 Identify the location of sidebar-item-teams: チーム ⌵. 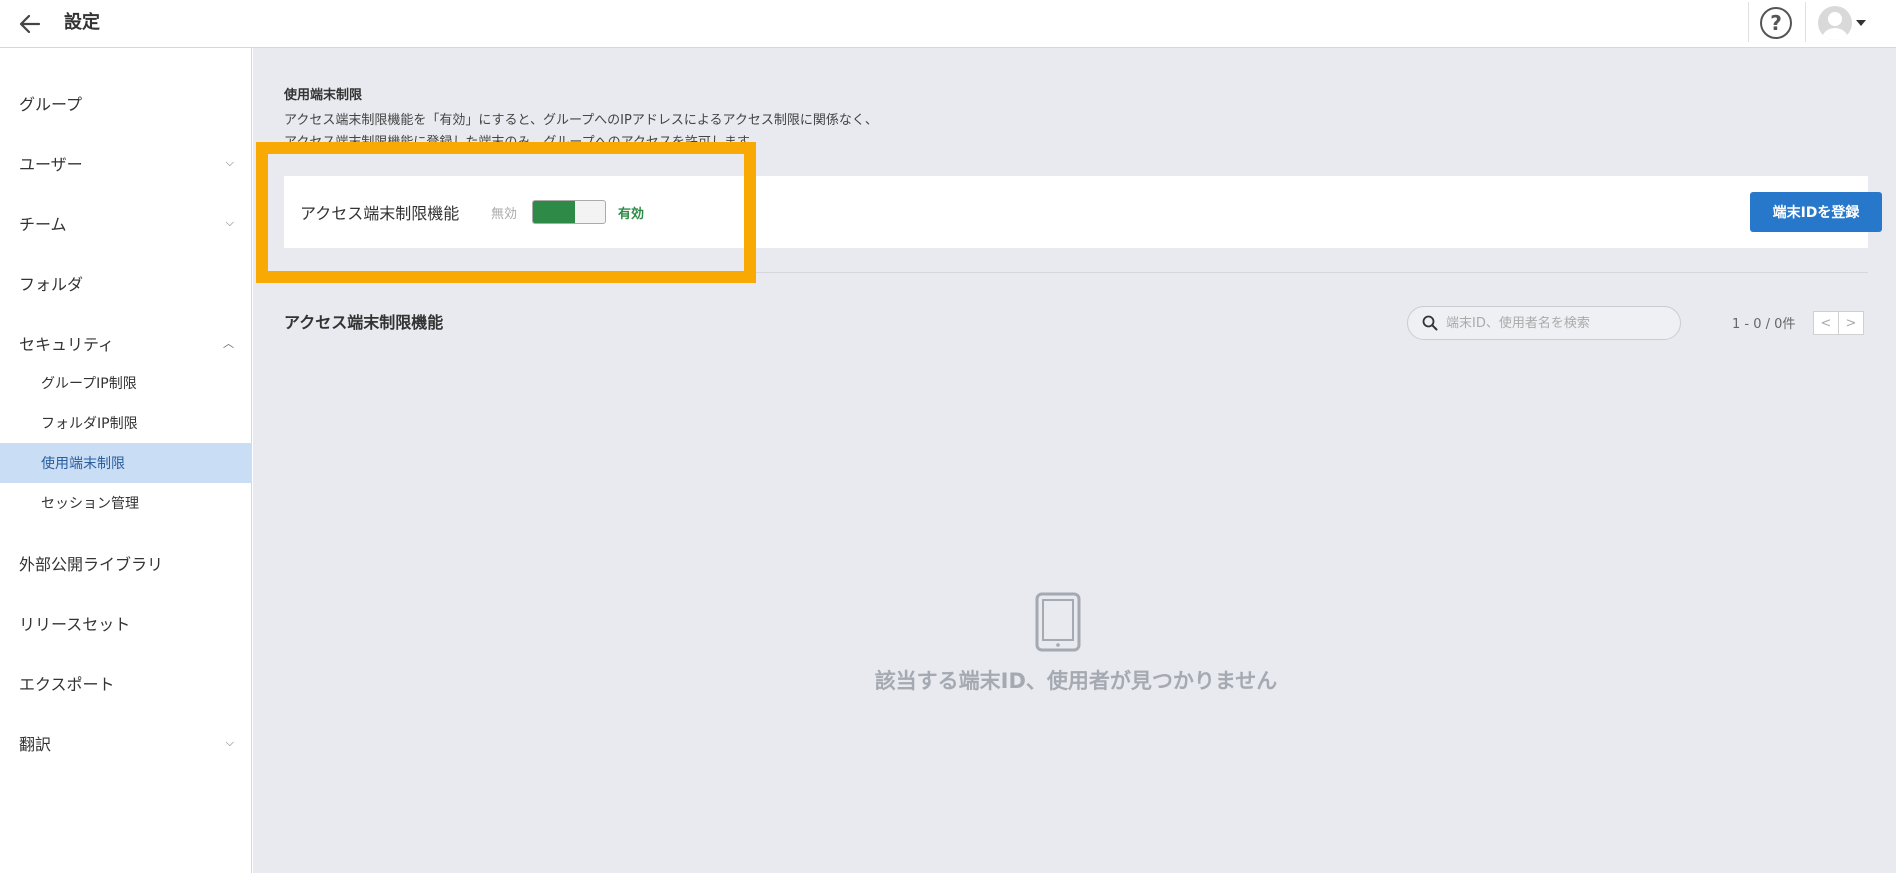
(126, 223).